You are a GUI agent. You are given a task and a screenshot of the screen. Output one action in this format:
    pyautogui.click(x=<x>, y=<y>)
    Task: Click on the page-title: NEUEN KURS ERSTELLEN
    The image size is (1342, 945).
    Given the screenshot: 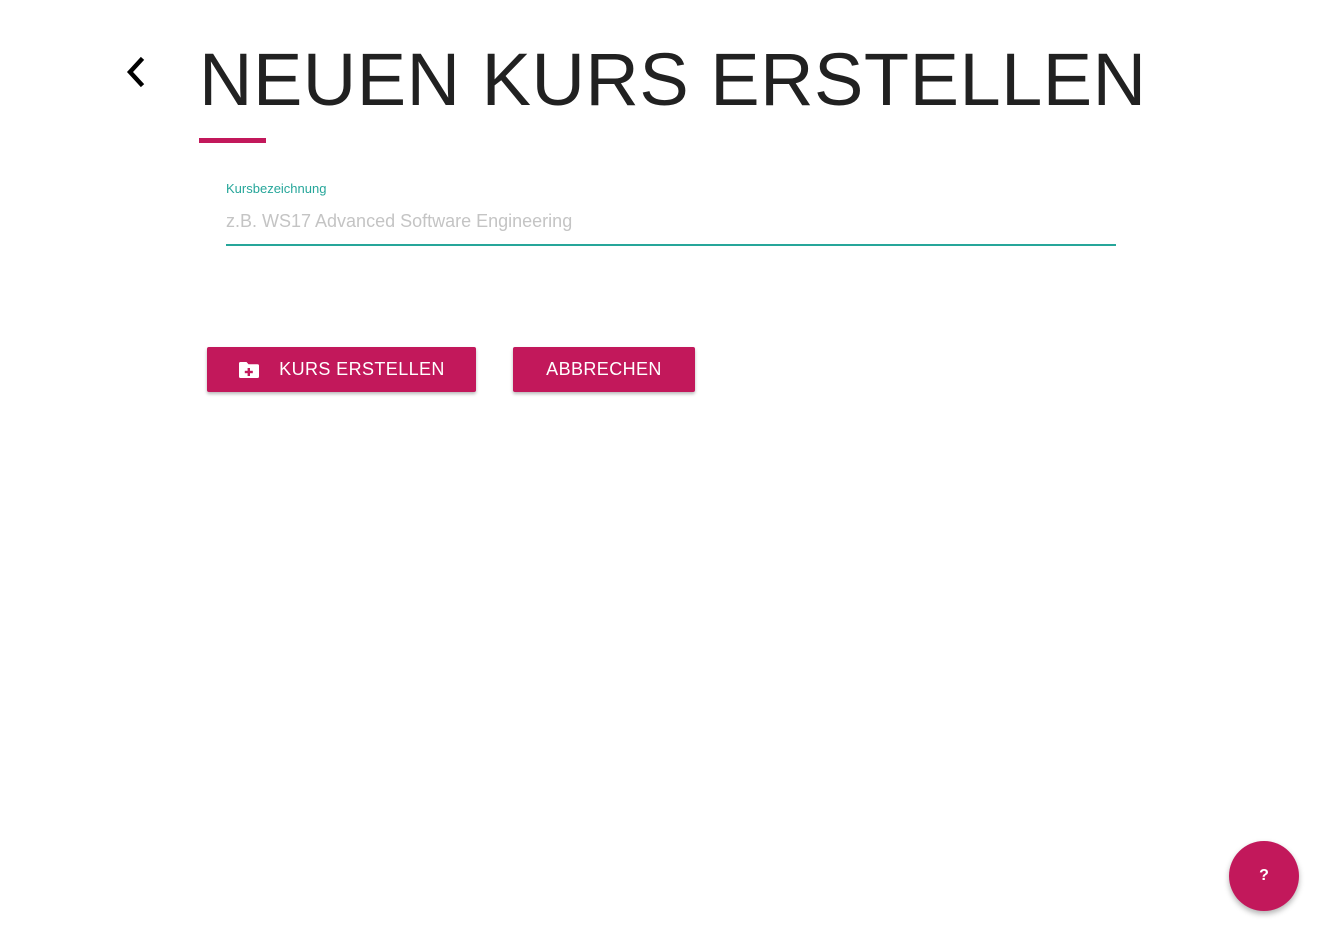 What is the action you would take?
    pyautogui.click(x=673, y=79)
    